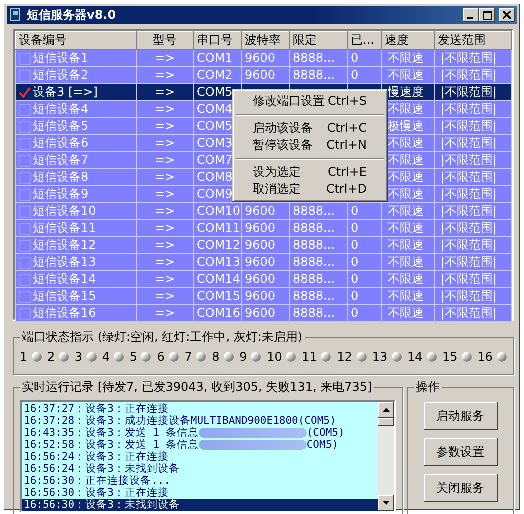 The image size is (524, 514). I want to click on action-button: 启动服务, so click(461, 416).